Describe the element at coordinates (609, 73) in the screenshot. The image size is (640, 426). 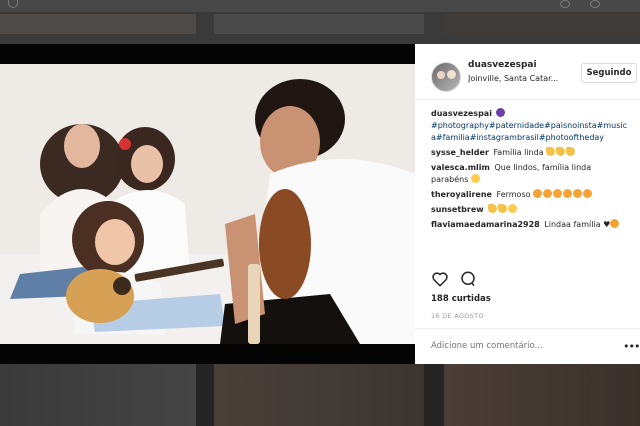
I see `following-button: Seguindo` at that location.